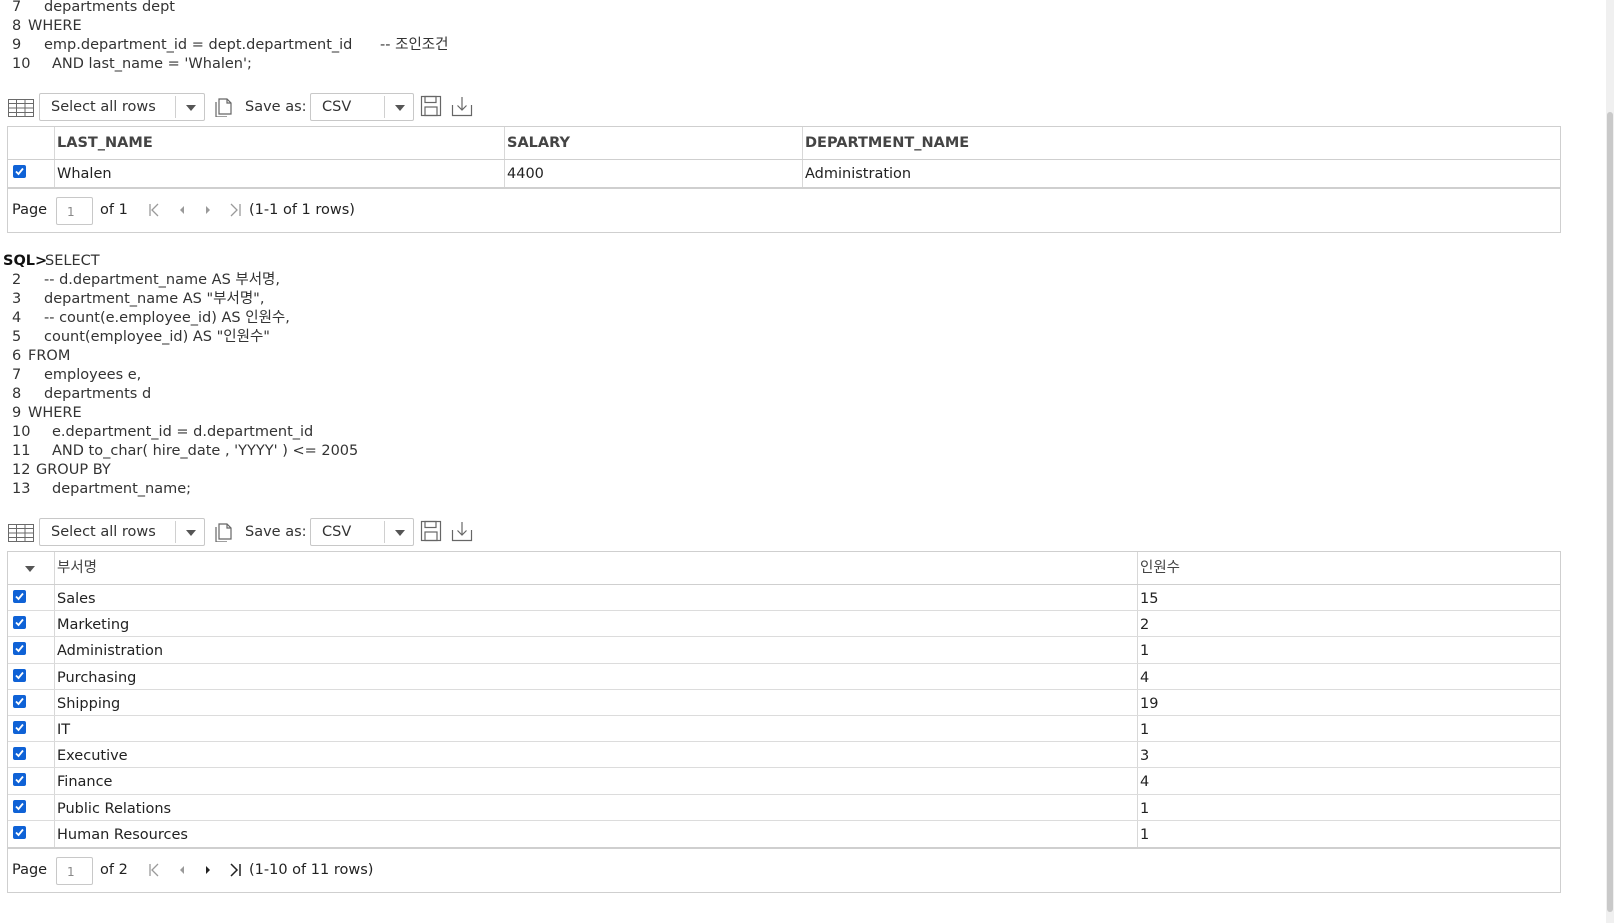 The image size is (1614, 923). Describe the element at coordinates (1145, 677) in the screenshot. I see `cell-headcount: 4` at that location.